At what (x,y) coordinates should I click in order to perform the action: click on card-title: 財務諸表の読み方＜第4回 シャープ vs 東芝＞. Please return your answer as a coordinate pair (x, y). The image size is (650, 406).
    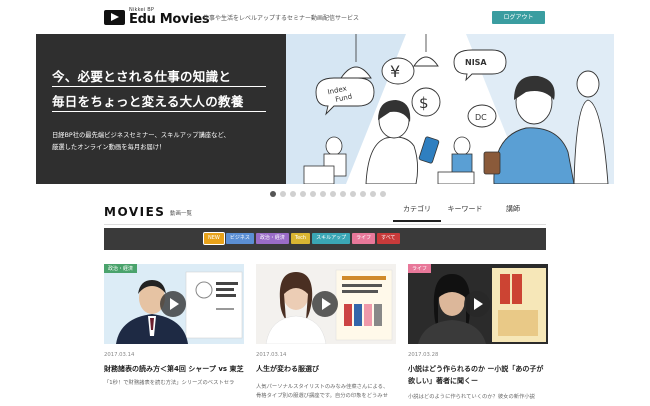
    Looking at the image, I should click on (174, 369).